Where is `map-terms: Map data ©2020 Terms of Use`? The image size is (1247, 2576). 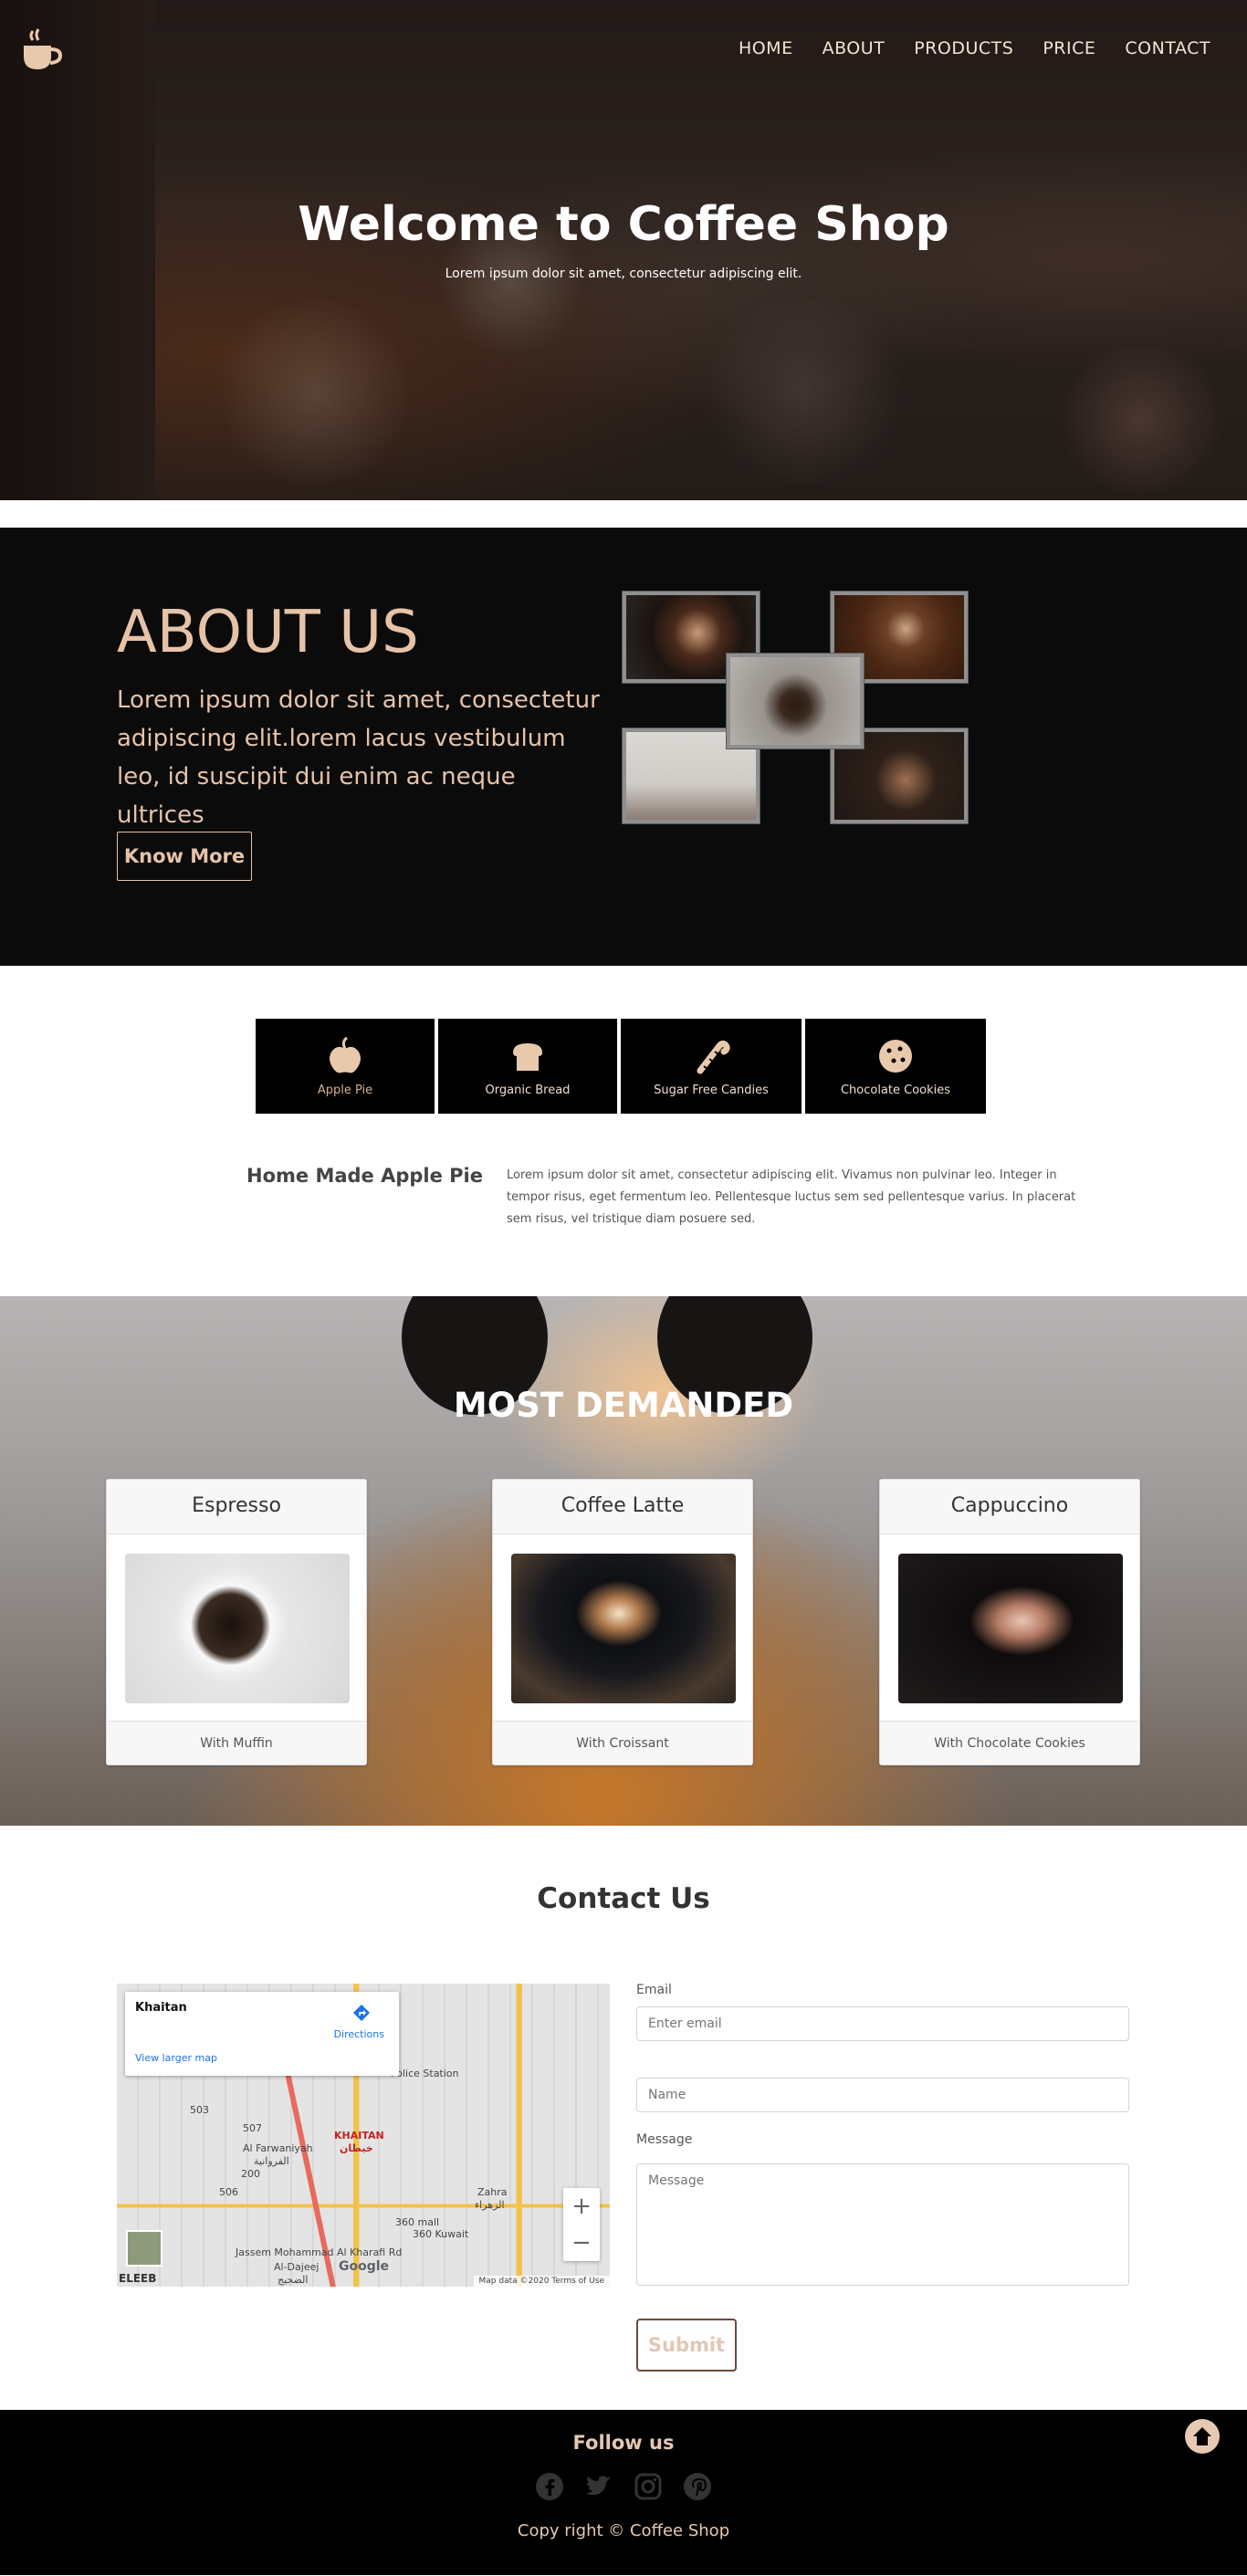
map-terms: Map data ©2020 Terms of Use is located at coordinates (541, 2281).